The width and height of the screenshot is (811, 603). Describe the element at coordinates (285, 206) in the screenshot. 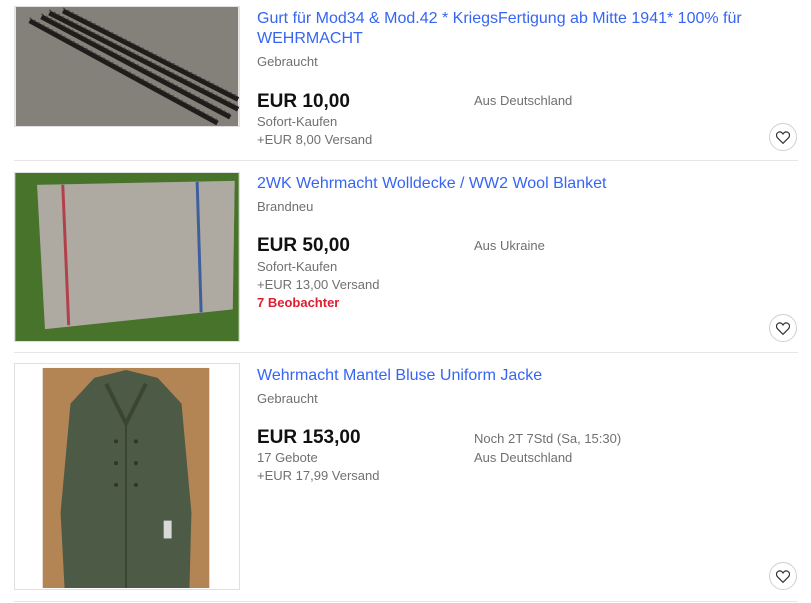

I see `listing-condition: Brandneu` at that location.